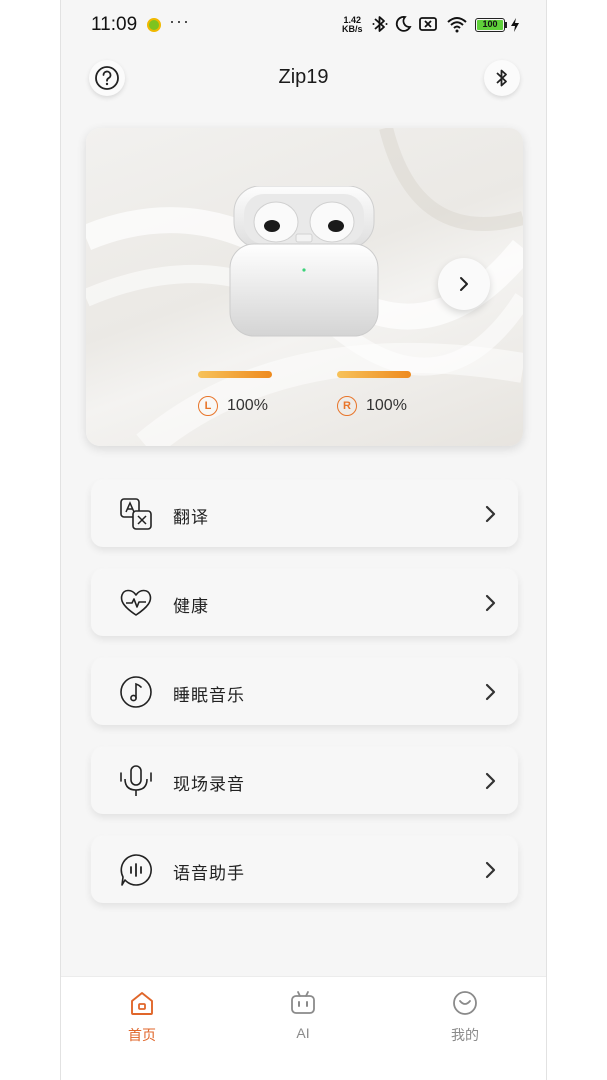 The width and height of the screenshot is (607, 1080). What do you see at coordinates (303, 1033) in the screenshot?
I see `nav-tab-ai-label: AI` at bounding box center [303, 1033].